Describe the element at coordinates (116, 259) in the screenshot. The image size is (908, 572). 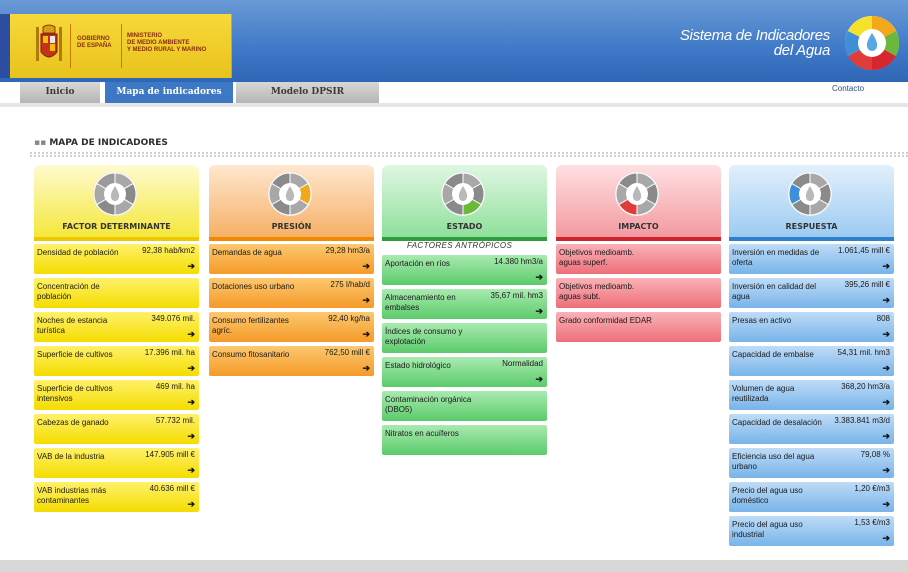
I see `indicator-card: Densidad de población 92,38 hab/km2 ➔` at that location.